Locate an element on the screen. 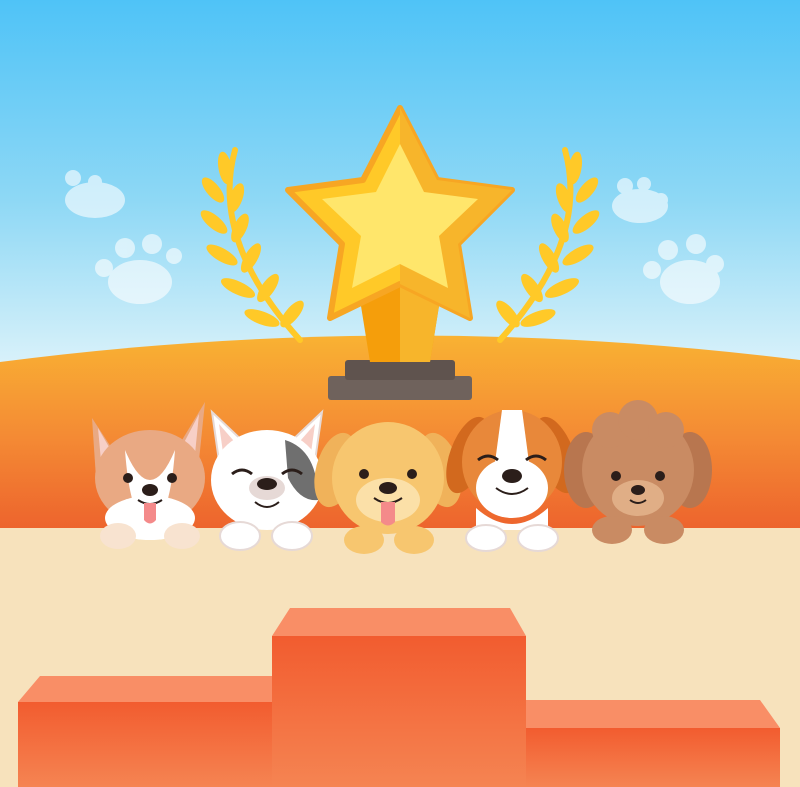  dog-french-bulldog is located at coordinates (267, 480).